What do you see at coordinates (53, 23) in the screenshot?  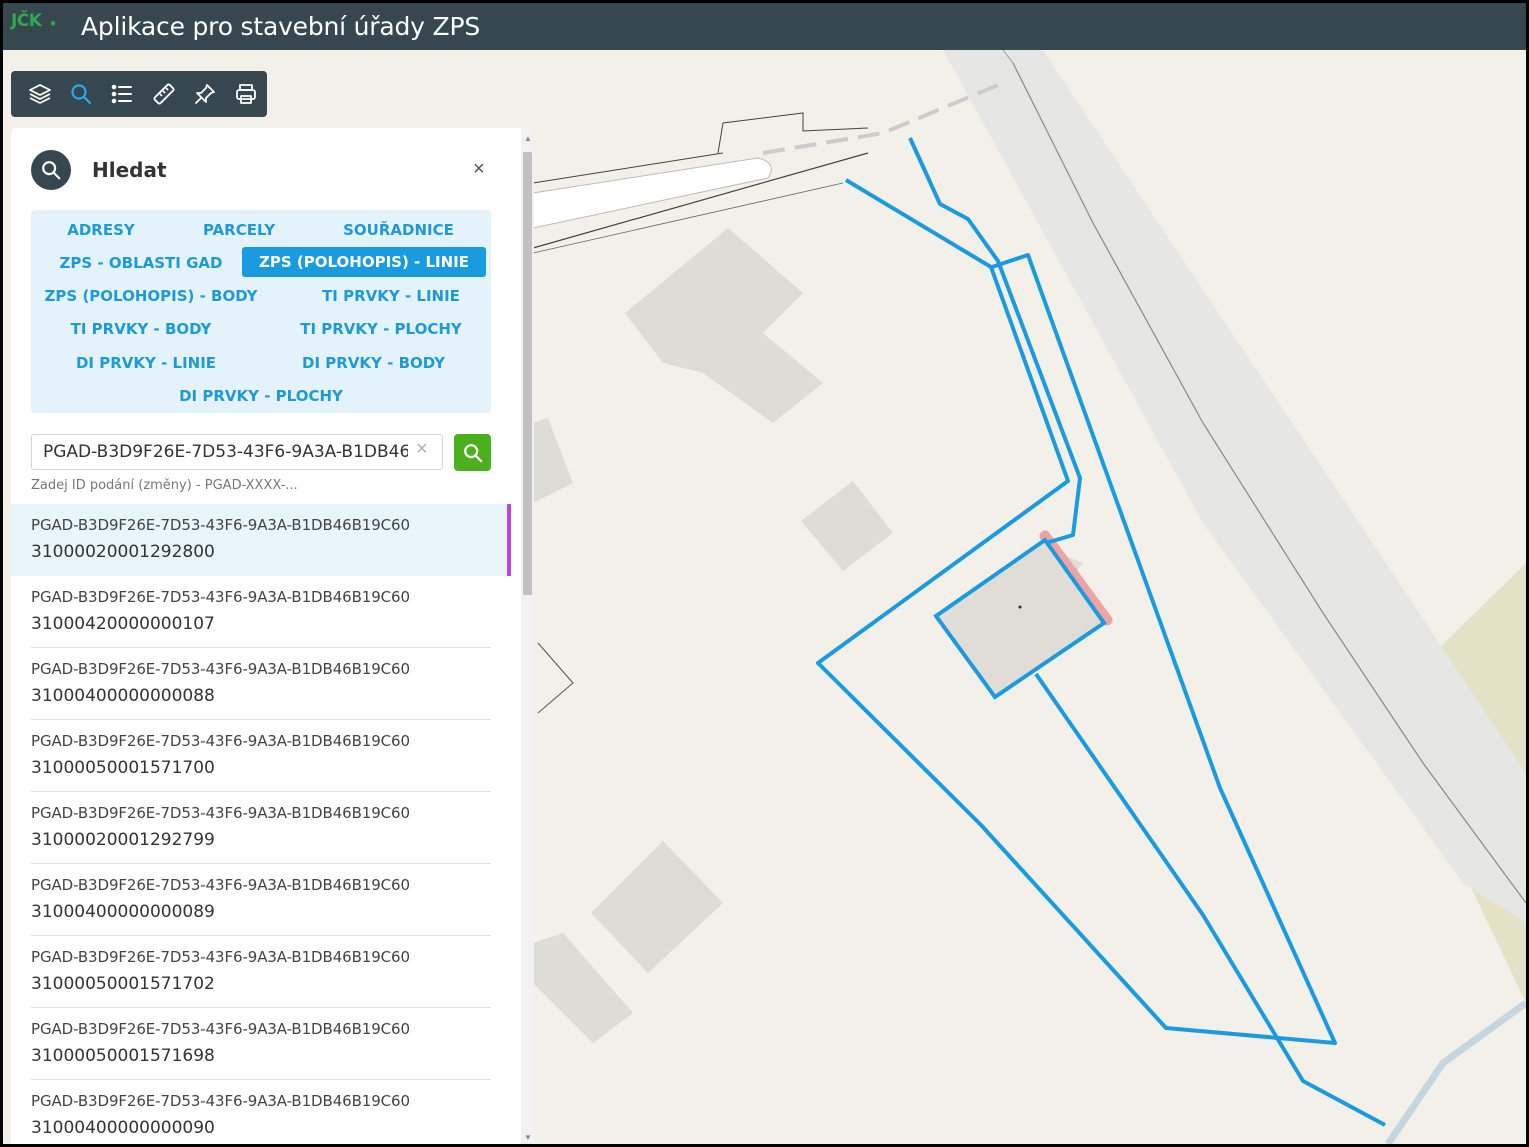 I see `logo-pin-icon: ●` at bounding box center [53, 23].